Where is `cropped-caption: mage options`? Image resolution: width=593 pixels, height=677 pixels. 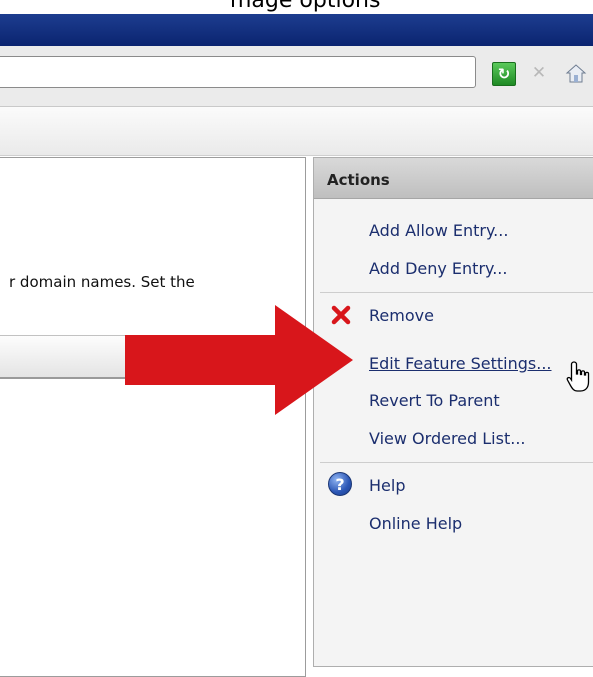 cropped-caption: mage options is located at coordinates (296, 7).